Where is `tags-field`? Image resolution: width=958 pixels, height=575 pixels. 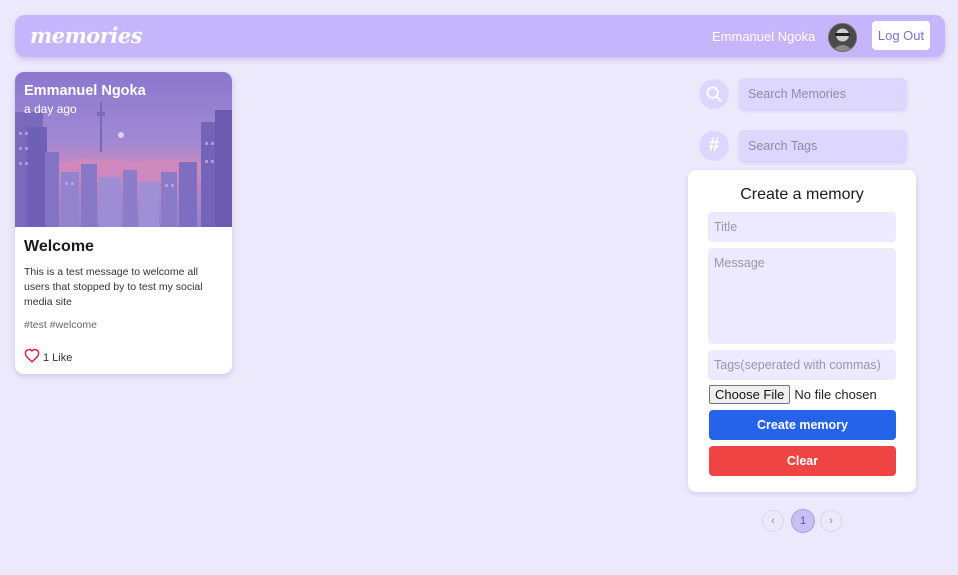 tags-field is located at coordinates (802, 365).